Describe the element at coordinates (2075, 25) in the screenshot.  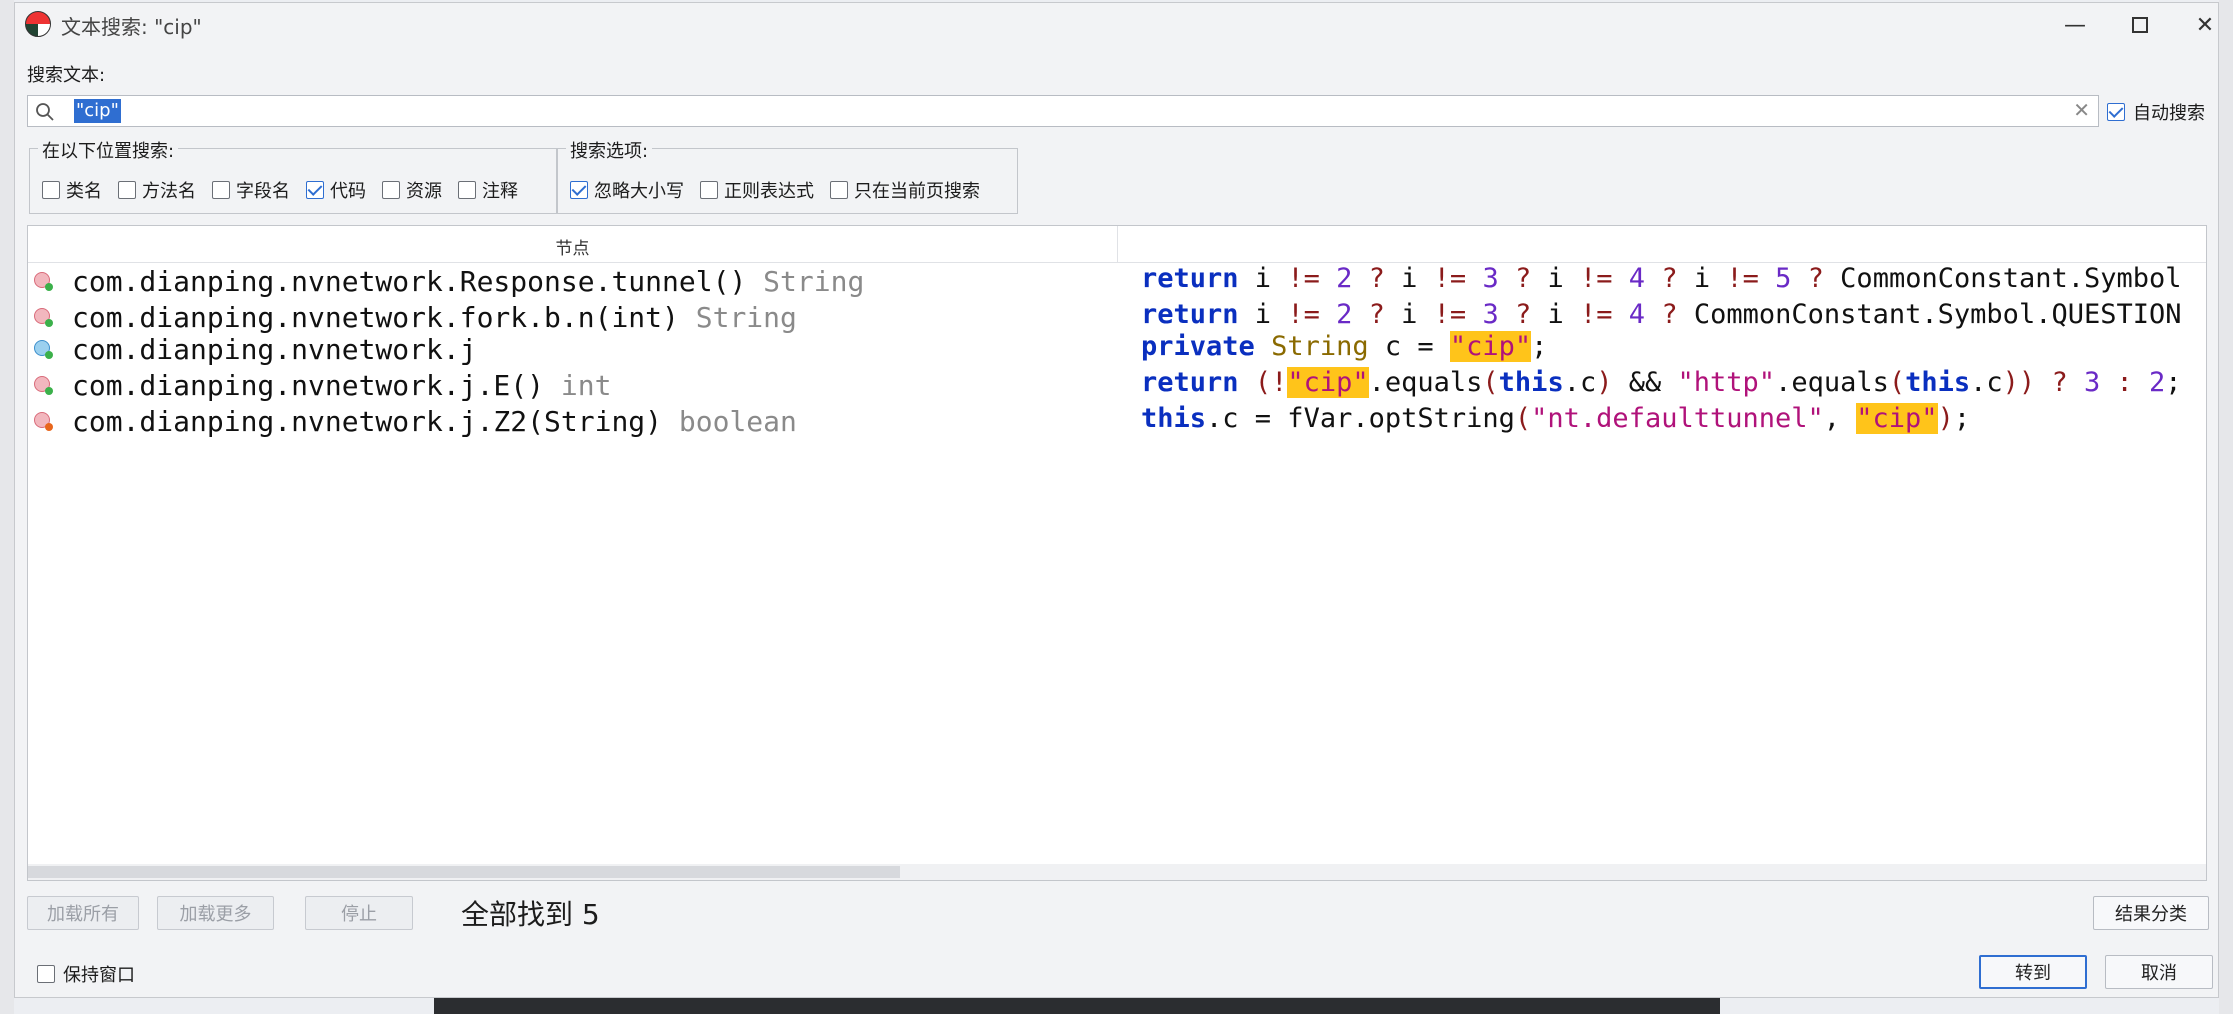
I see `minimize-button: —` at that location.